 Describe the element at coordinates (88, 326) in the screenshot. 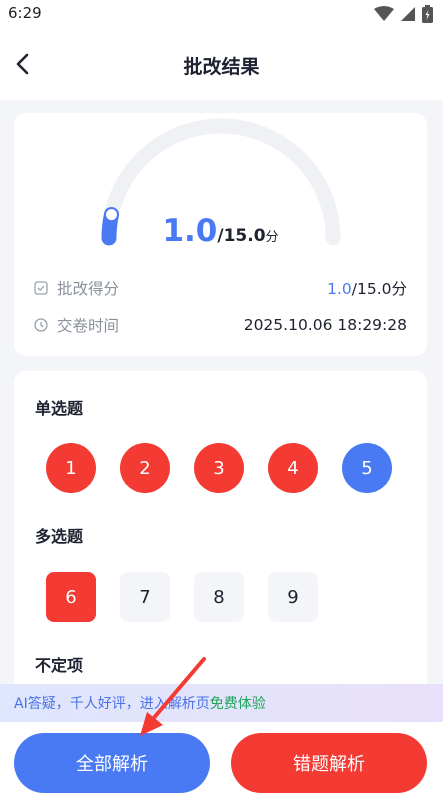

I see `time-label: 交卷时间` at that location.